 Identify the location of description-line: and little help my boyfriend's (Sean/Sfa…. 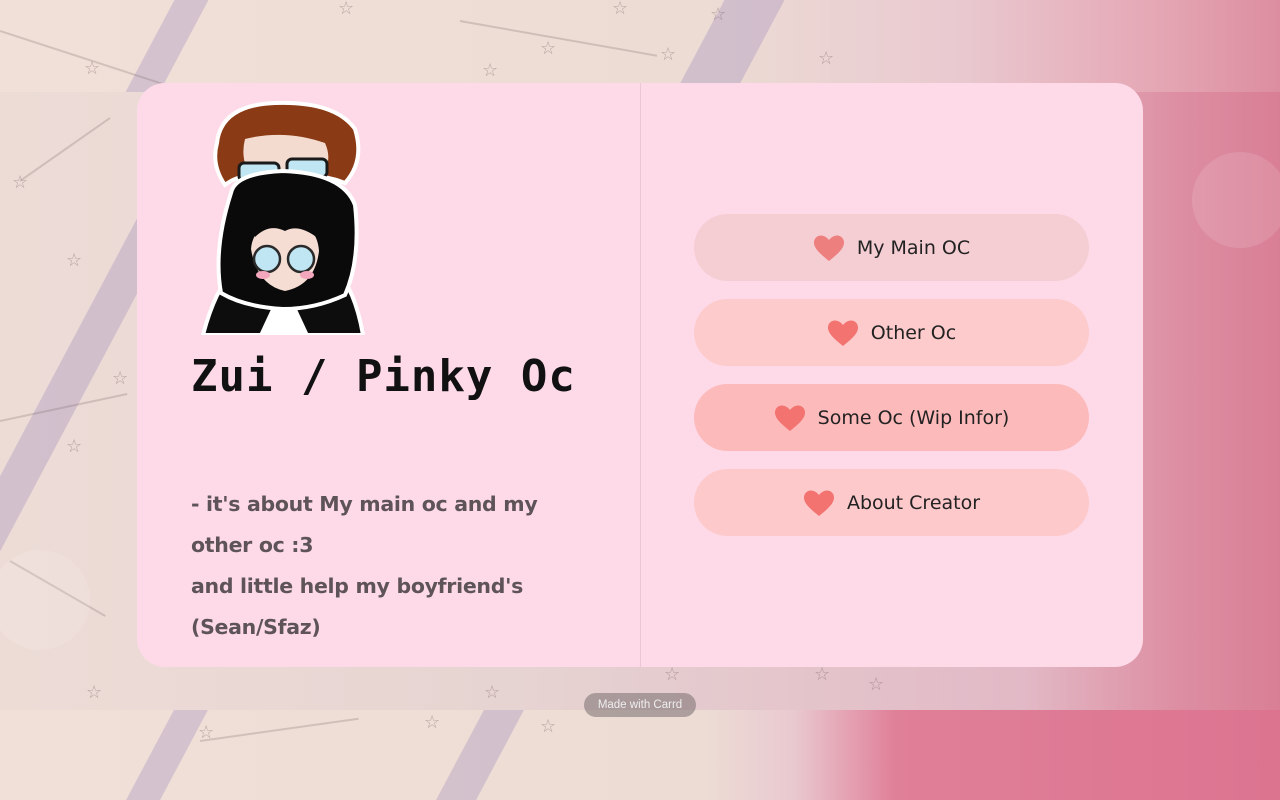
(357, 606).